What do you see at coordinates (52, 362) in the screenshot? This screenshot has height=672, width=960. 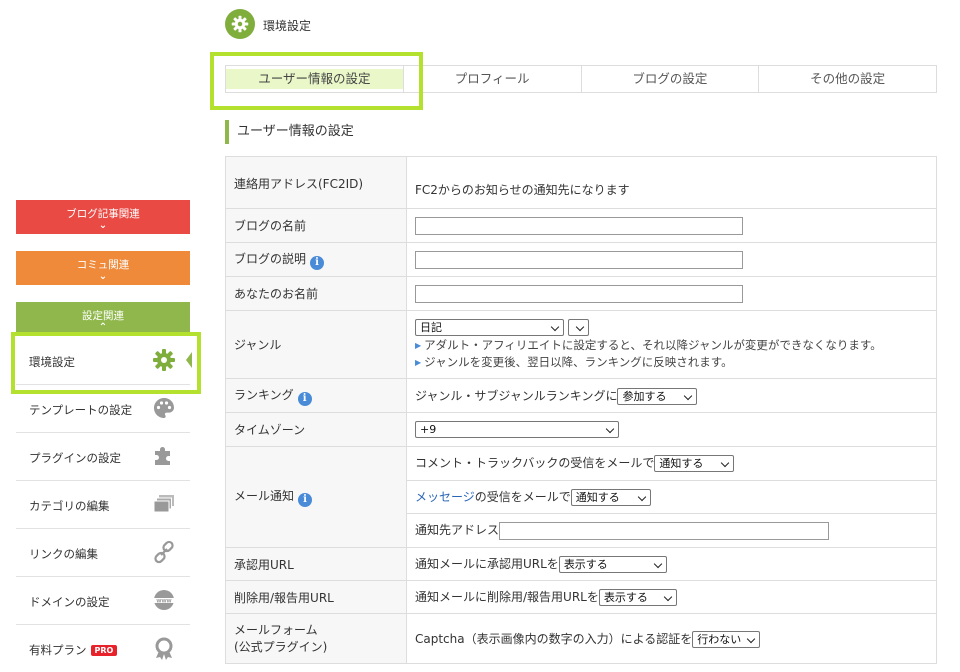 I see `sidebar-item-label: 環境設定` at bounding box center [52, 362].